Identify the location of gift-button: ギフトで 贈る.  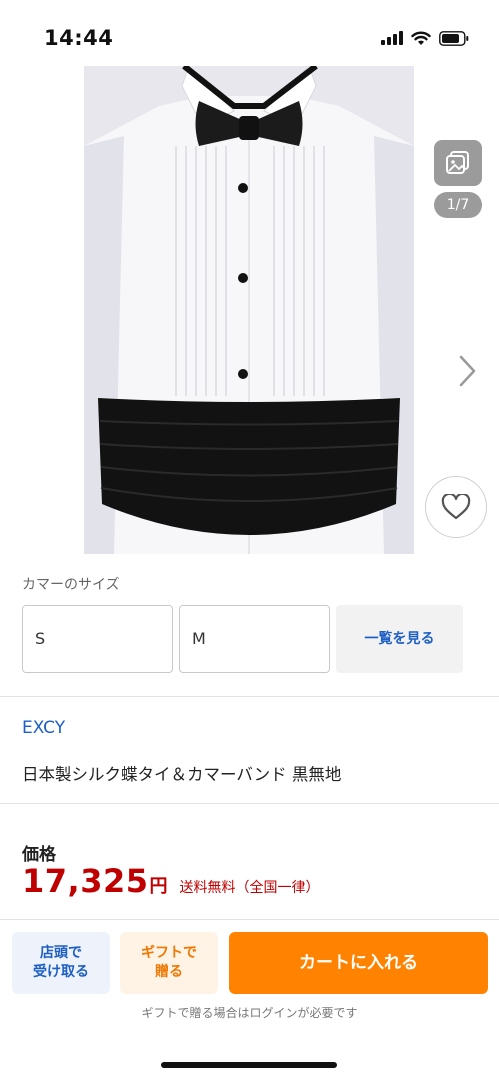
(169, 963).